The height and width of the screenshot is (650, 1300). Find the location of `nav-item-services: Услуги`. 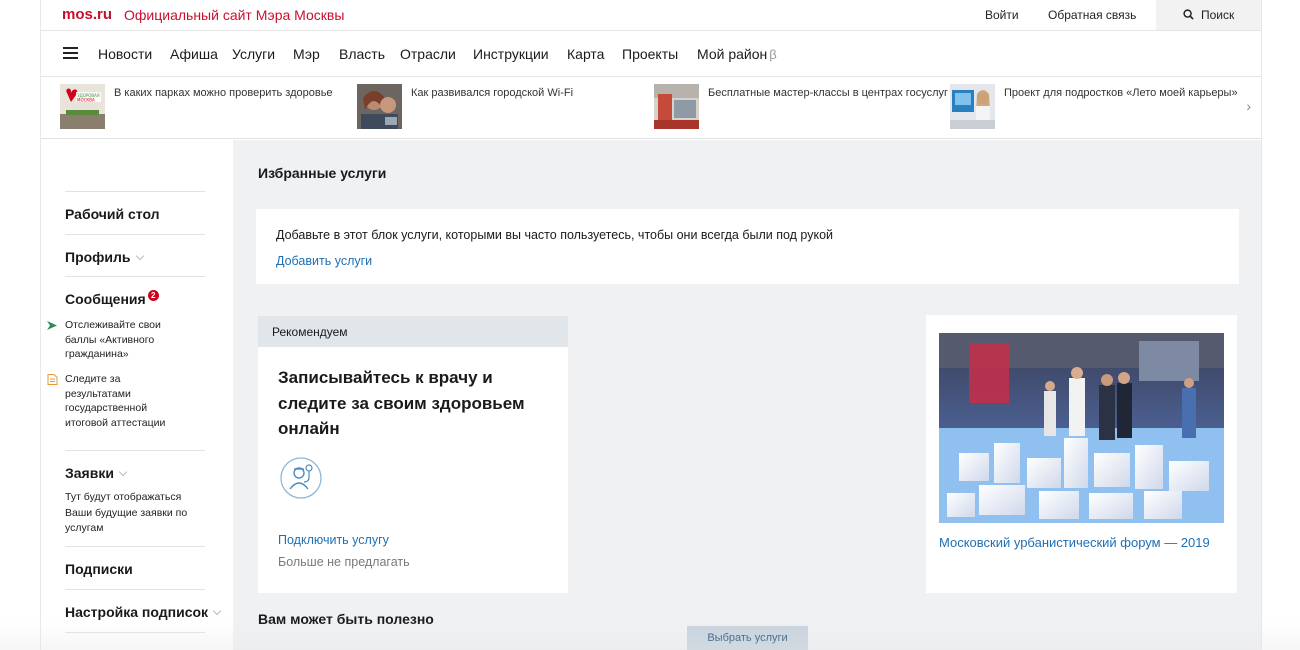

nav-item-services: Услуги is located at coordinates (253, 54).